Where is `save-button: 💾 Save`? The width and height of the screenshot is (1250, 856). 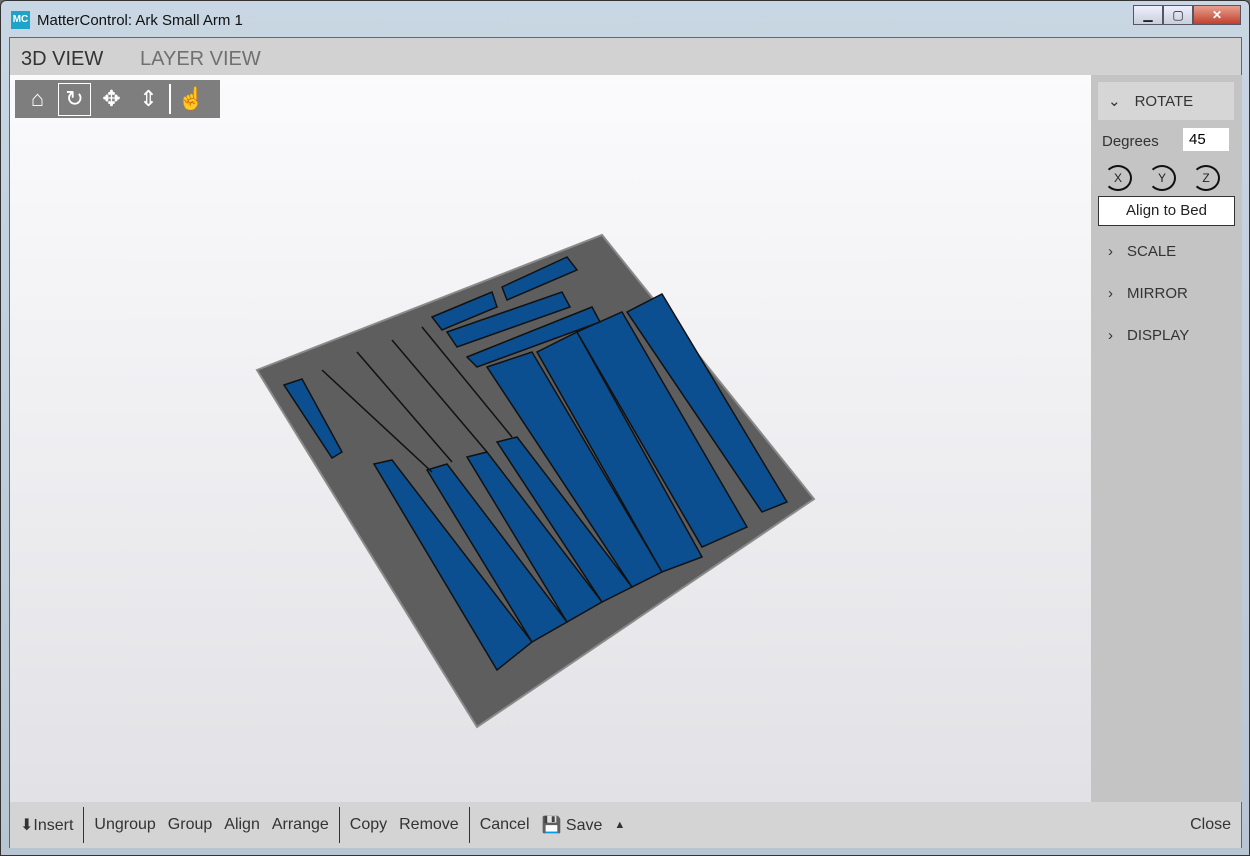
save-button: 💾 Save is located at coordinates (572, 825).